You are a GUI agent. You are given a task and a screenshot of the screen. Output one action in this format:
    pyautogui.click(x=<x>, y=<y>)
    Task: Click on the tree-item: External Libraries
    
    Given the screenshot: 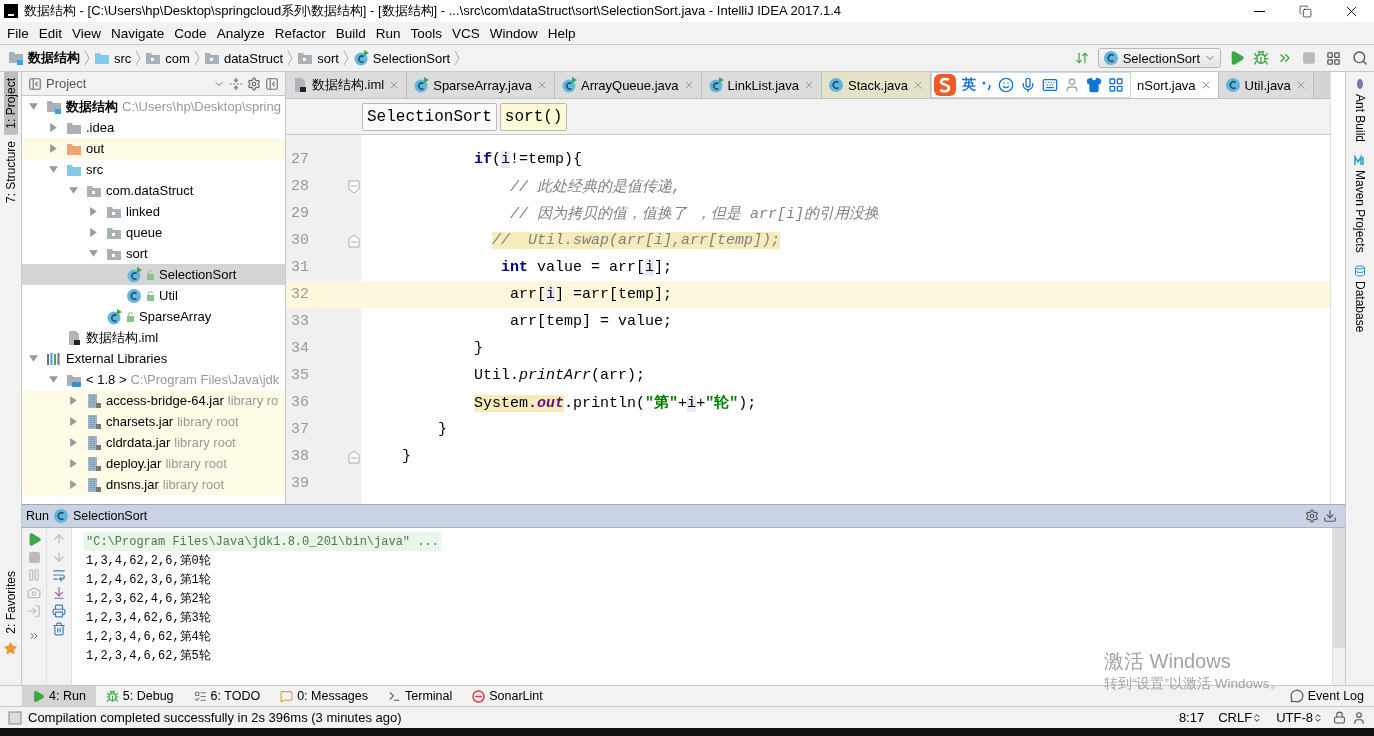 What is the action you would take?
    pyautogui.click(x=153, y=358)
    